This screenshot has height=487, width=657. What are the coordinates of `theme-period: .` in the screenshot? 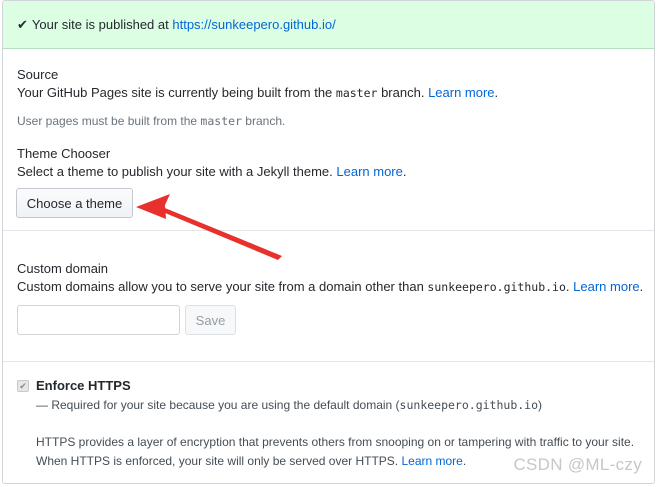 It's located at (404, 171).